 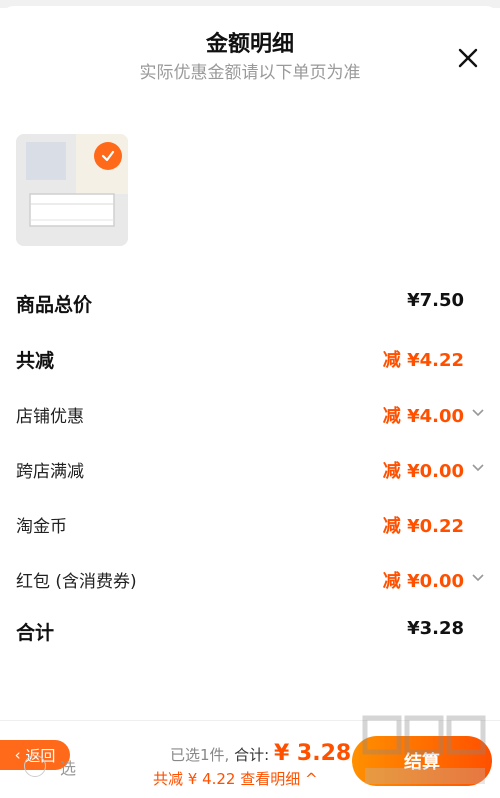 What do you see at coordinates (251, 307) in the screenshot?
I see `row-goods-total: 商品总价 ¥7.50` at bounding box center [251, 307].